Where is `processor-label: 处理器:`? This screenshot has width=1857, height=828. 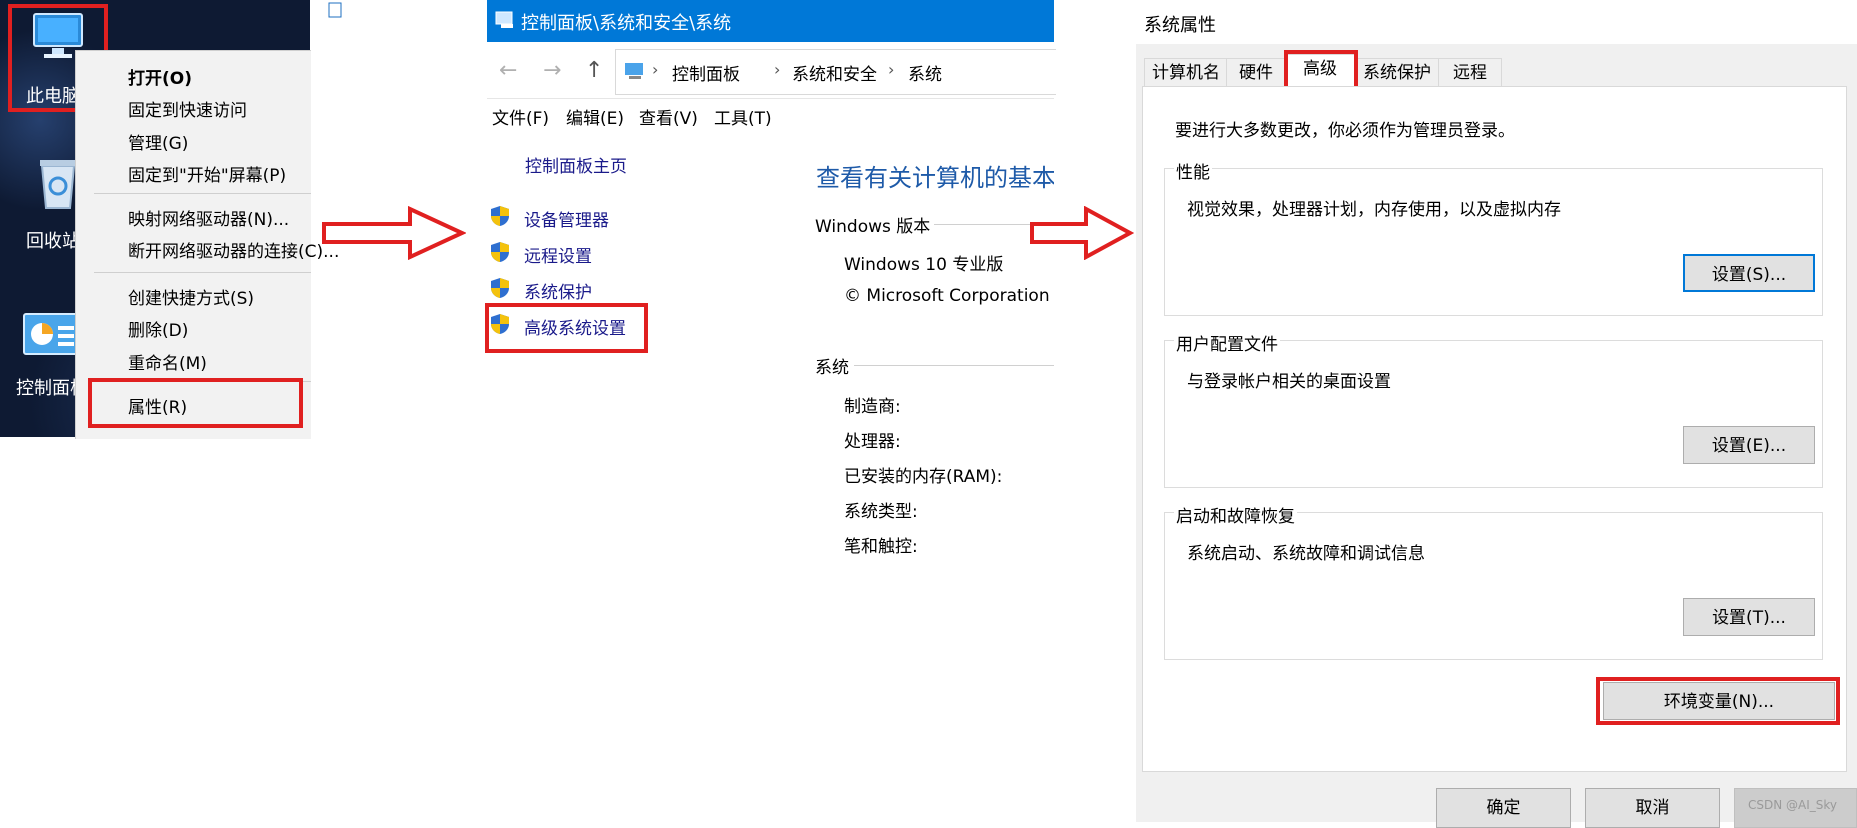 processor-label: 处理器: is located at coordinates (872, 442).